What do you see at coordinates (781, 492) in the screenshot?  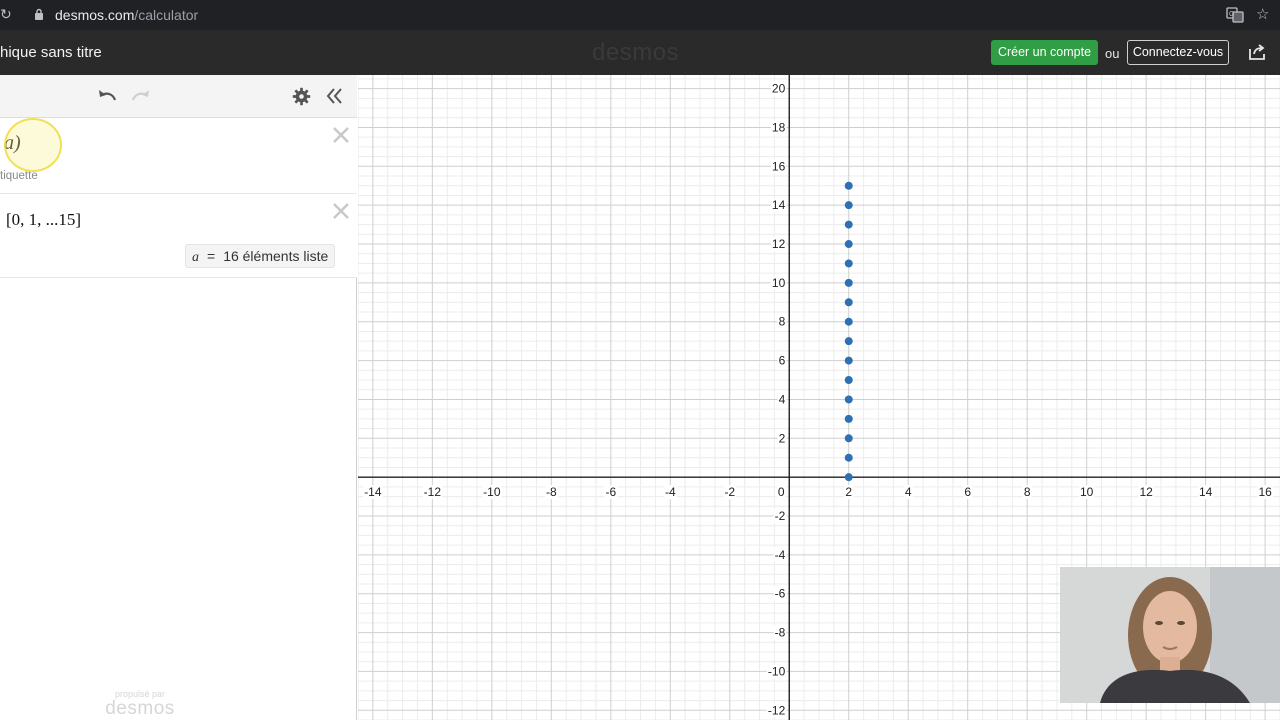 I see `x-tick-label: 0` at bounding box center [781, 492].